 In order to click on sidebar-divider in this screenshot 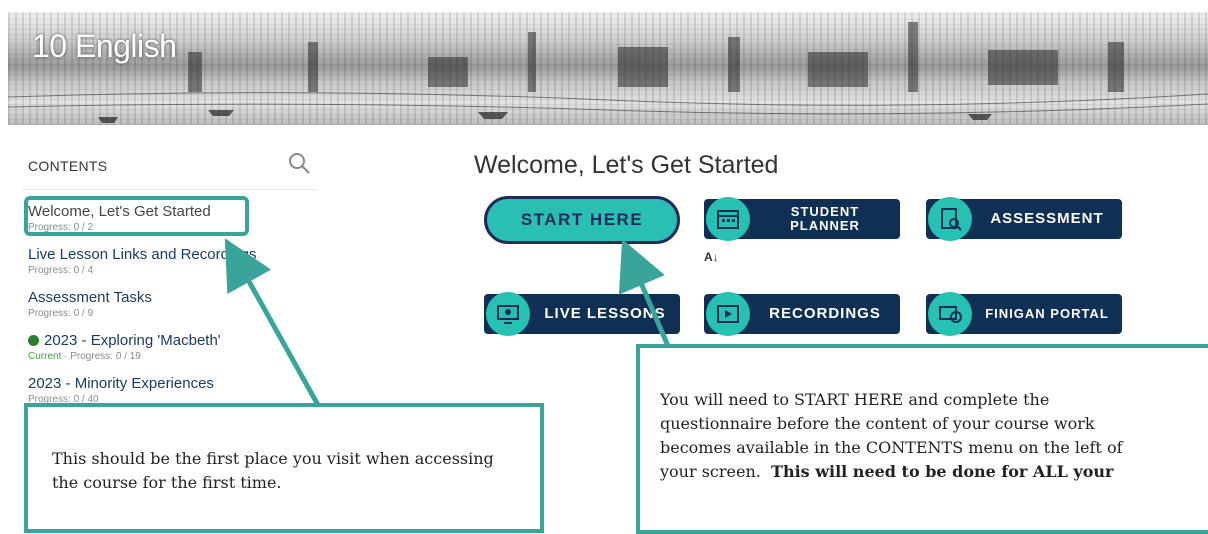, I will do `click(169, 189)`.